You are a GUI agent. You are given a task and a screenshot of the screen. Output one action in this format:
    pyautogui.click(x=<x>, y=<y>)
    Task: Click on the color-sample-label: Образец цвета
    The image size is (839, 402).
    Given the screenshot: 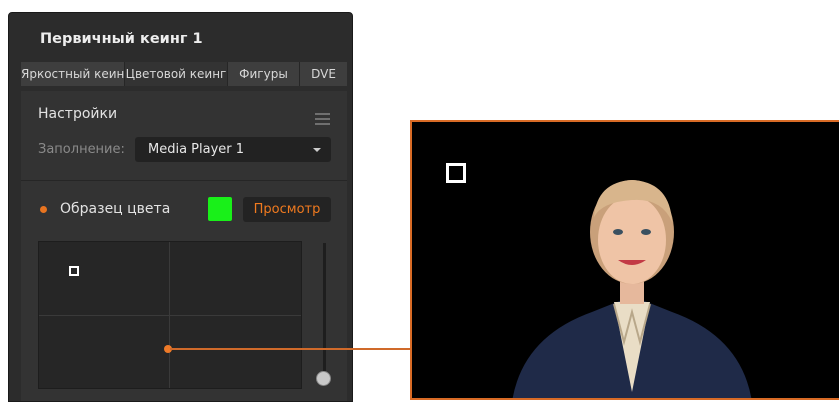 What is the action you would take?
    pyautogui.click(x=115, y=209)
    